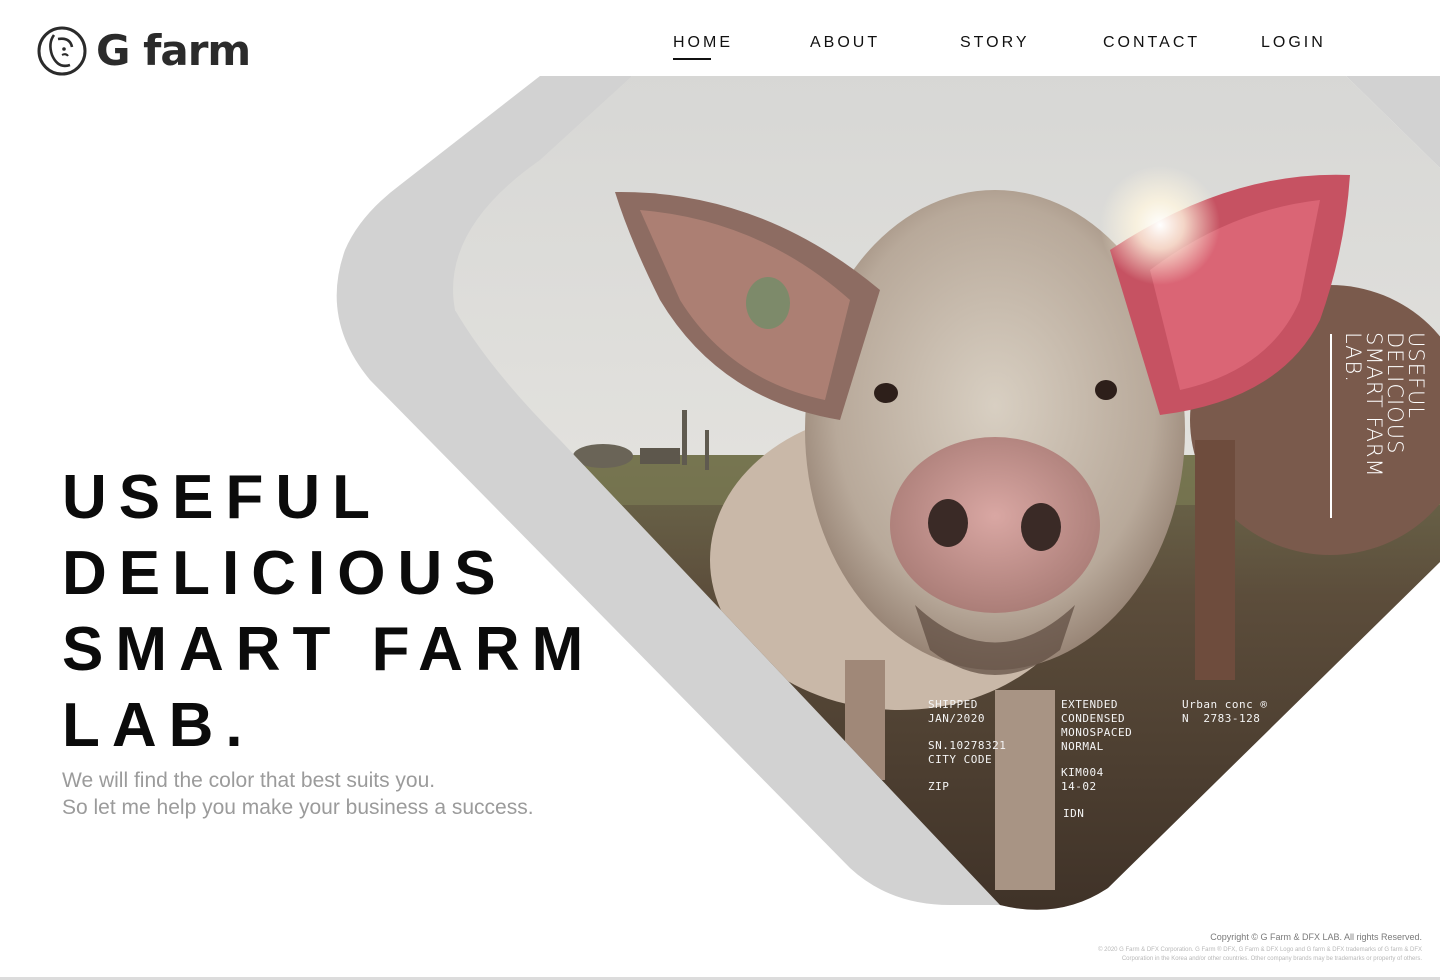 The height and width of the screenshot is (980, 1440). What do you see at coordinates (1353, 357) in the screenshot?
I see `vertical-tagline-line: LAB.` at bounding box center [1353, 357].